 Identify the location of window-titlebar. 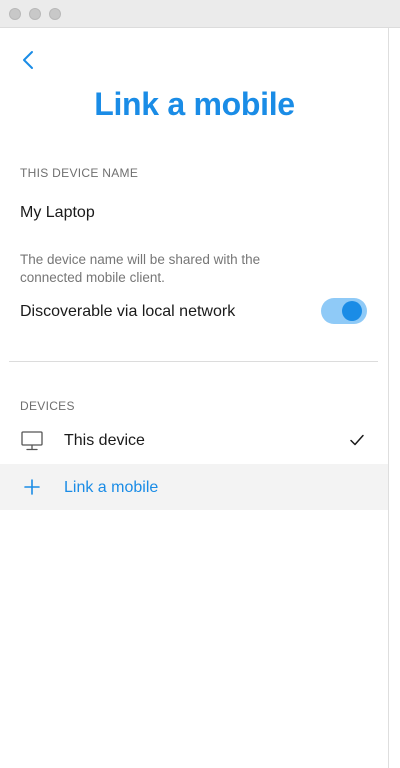
(200, 14).